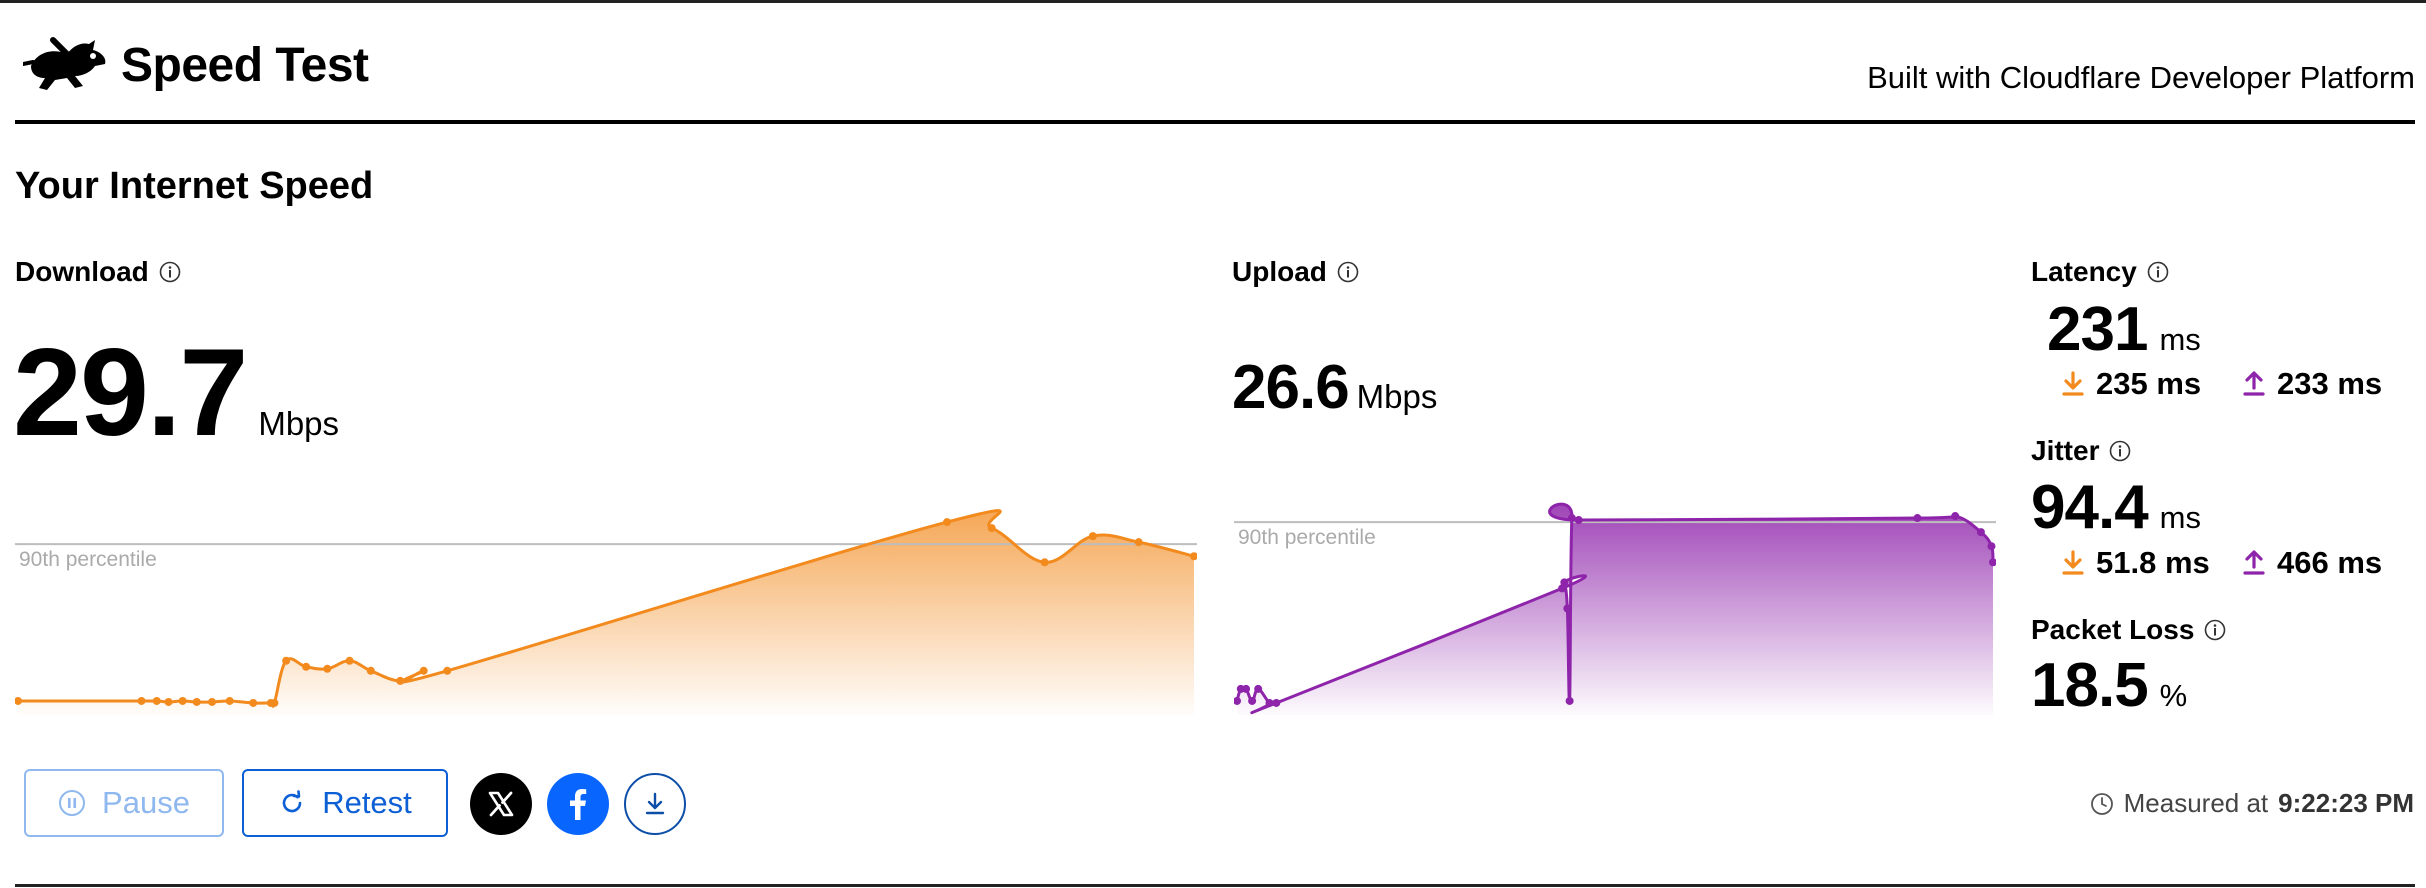 The width and height of the screenshot is (2426, 888). What do you see at coordinates (82, 271) in the screenshot?
I see `download-label-text: Download` at bounding box center [82, 271].